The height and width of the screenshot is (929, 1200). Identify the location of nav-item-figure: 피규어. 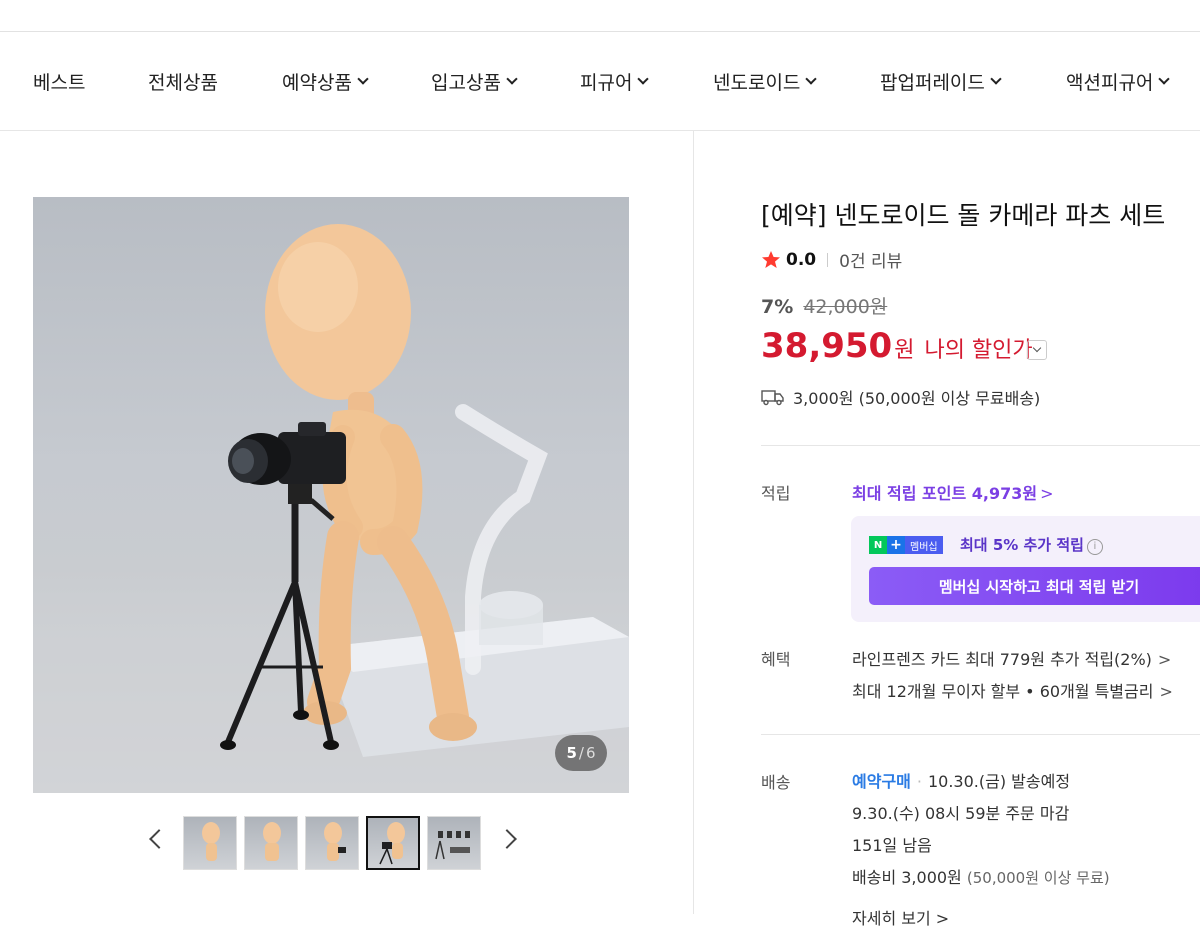
(615, 81).